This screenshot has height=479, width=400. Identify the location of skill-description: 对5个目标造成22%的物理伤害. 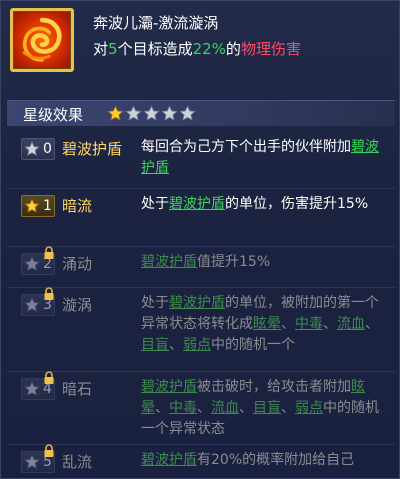
(197, 48).